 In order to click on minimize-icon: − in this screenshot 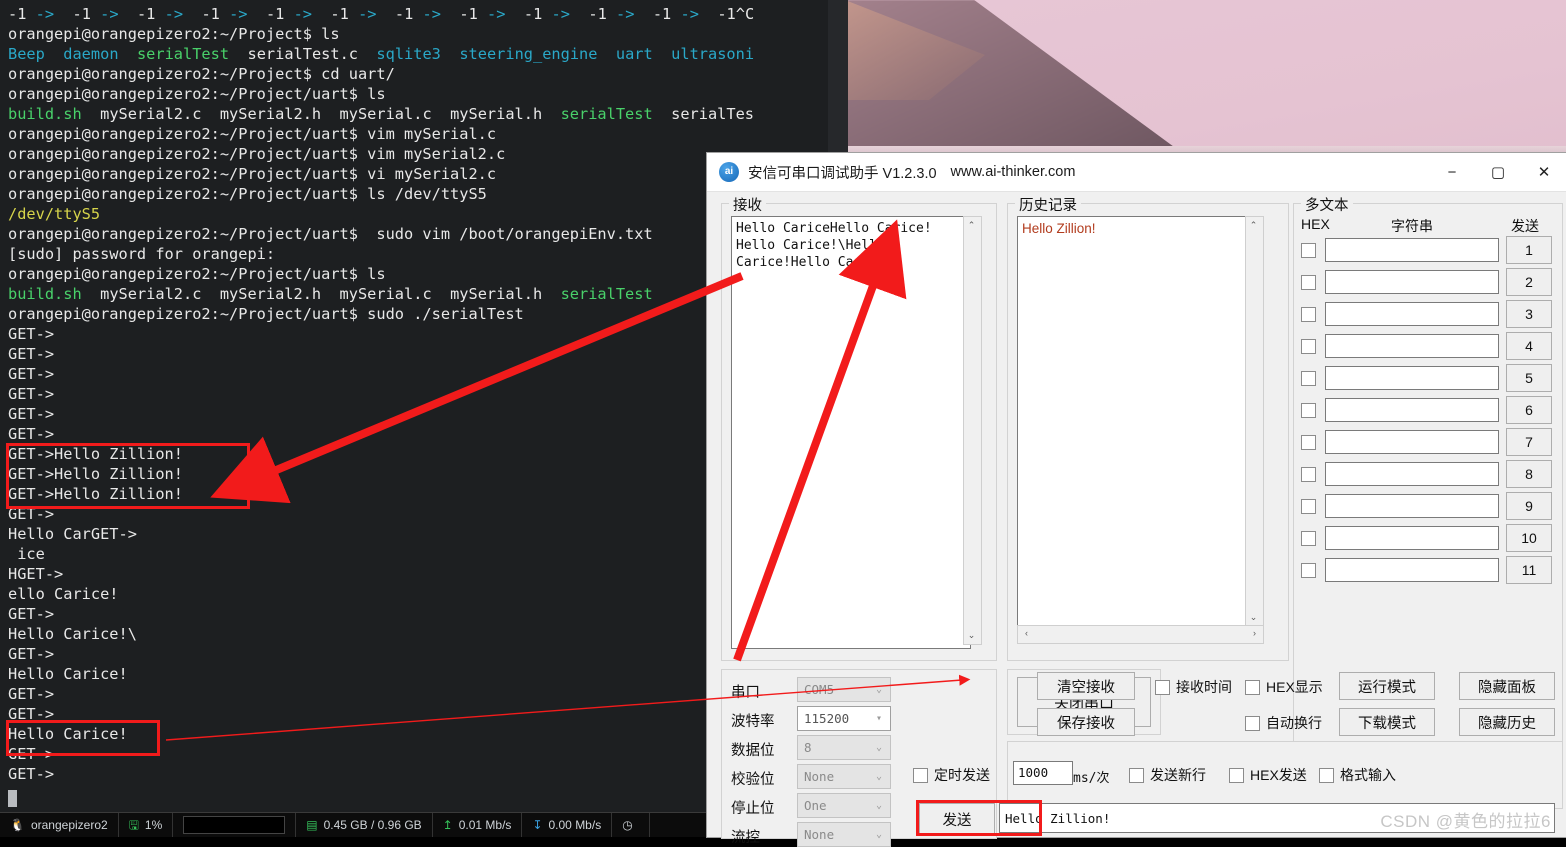, I will do `click(1452, 172)`.